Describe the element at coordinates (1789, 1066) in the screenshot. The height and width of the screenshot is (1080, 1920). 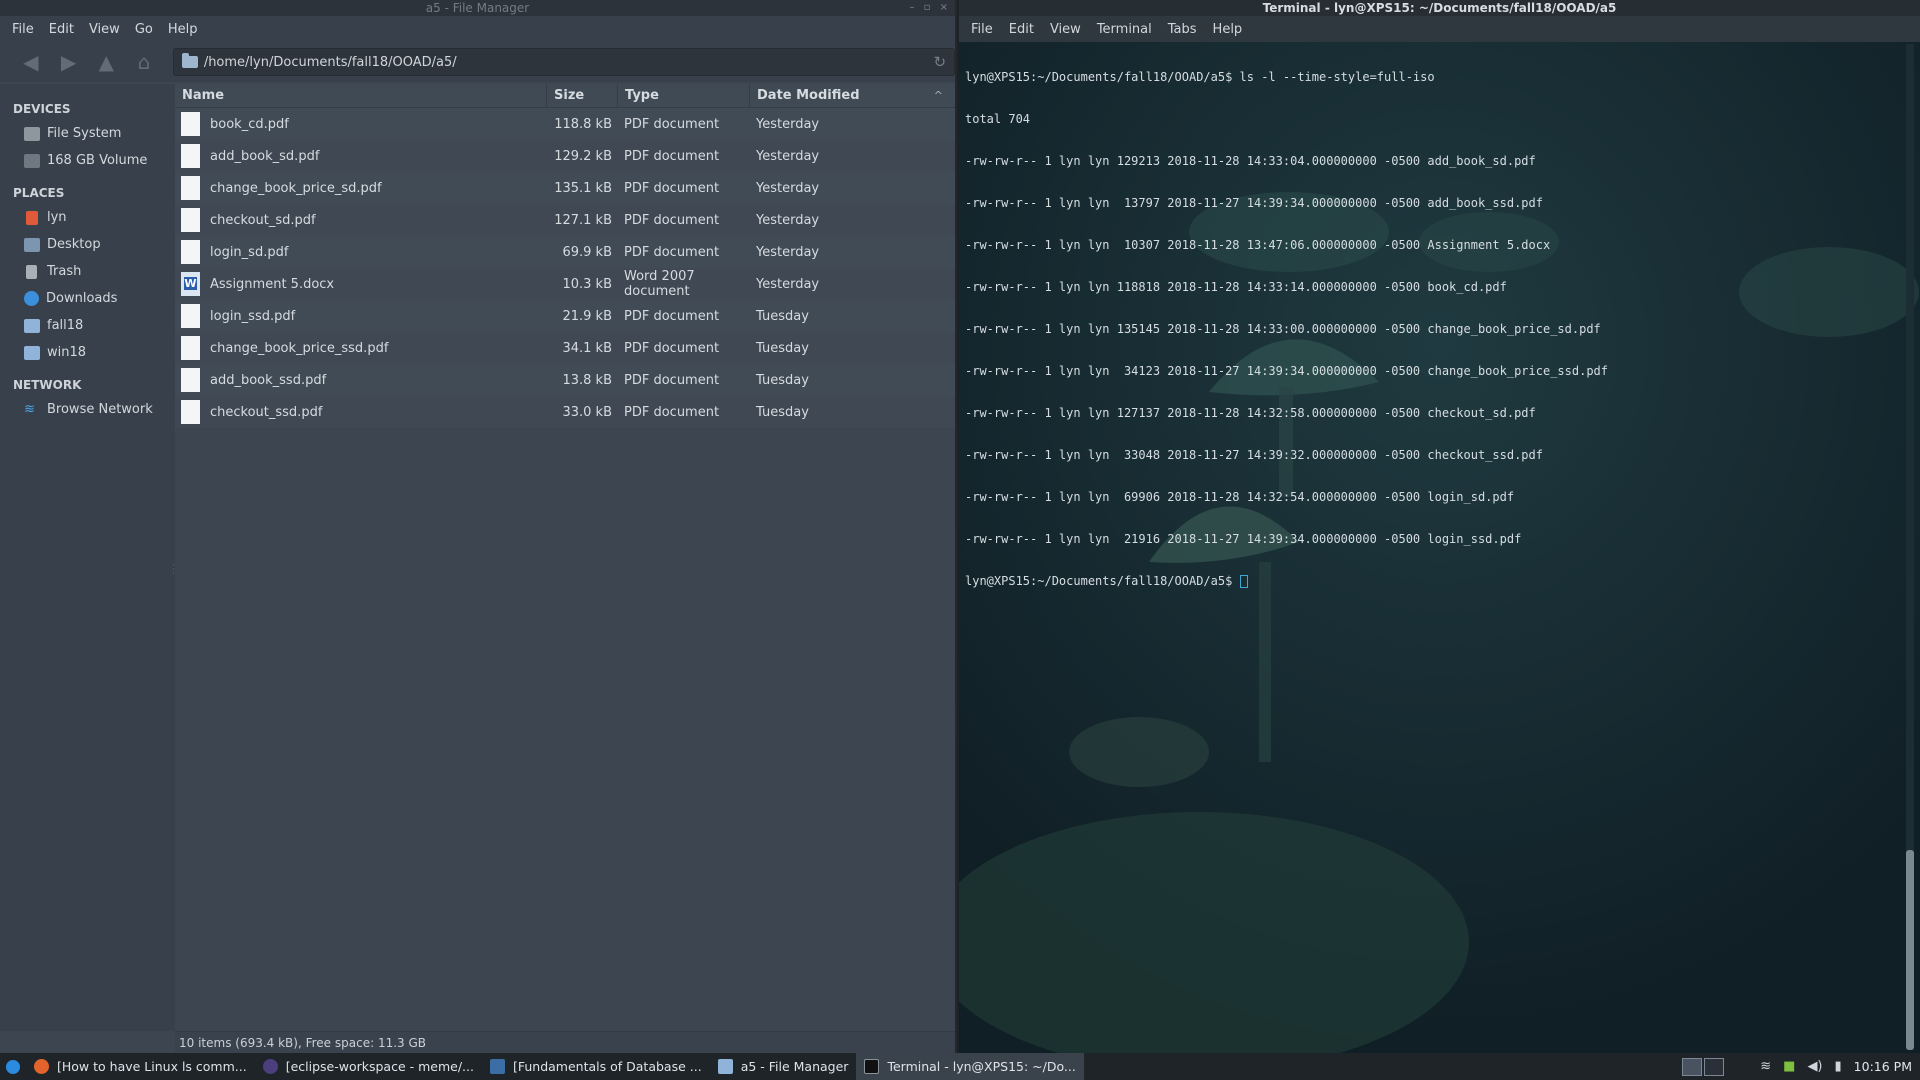
I see `battery-status-icon: ■` at that location.